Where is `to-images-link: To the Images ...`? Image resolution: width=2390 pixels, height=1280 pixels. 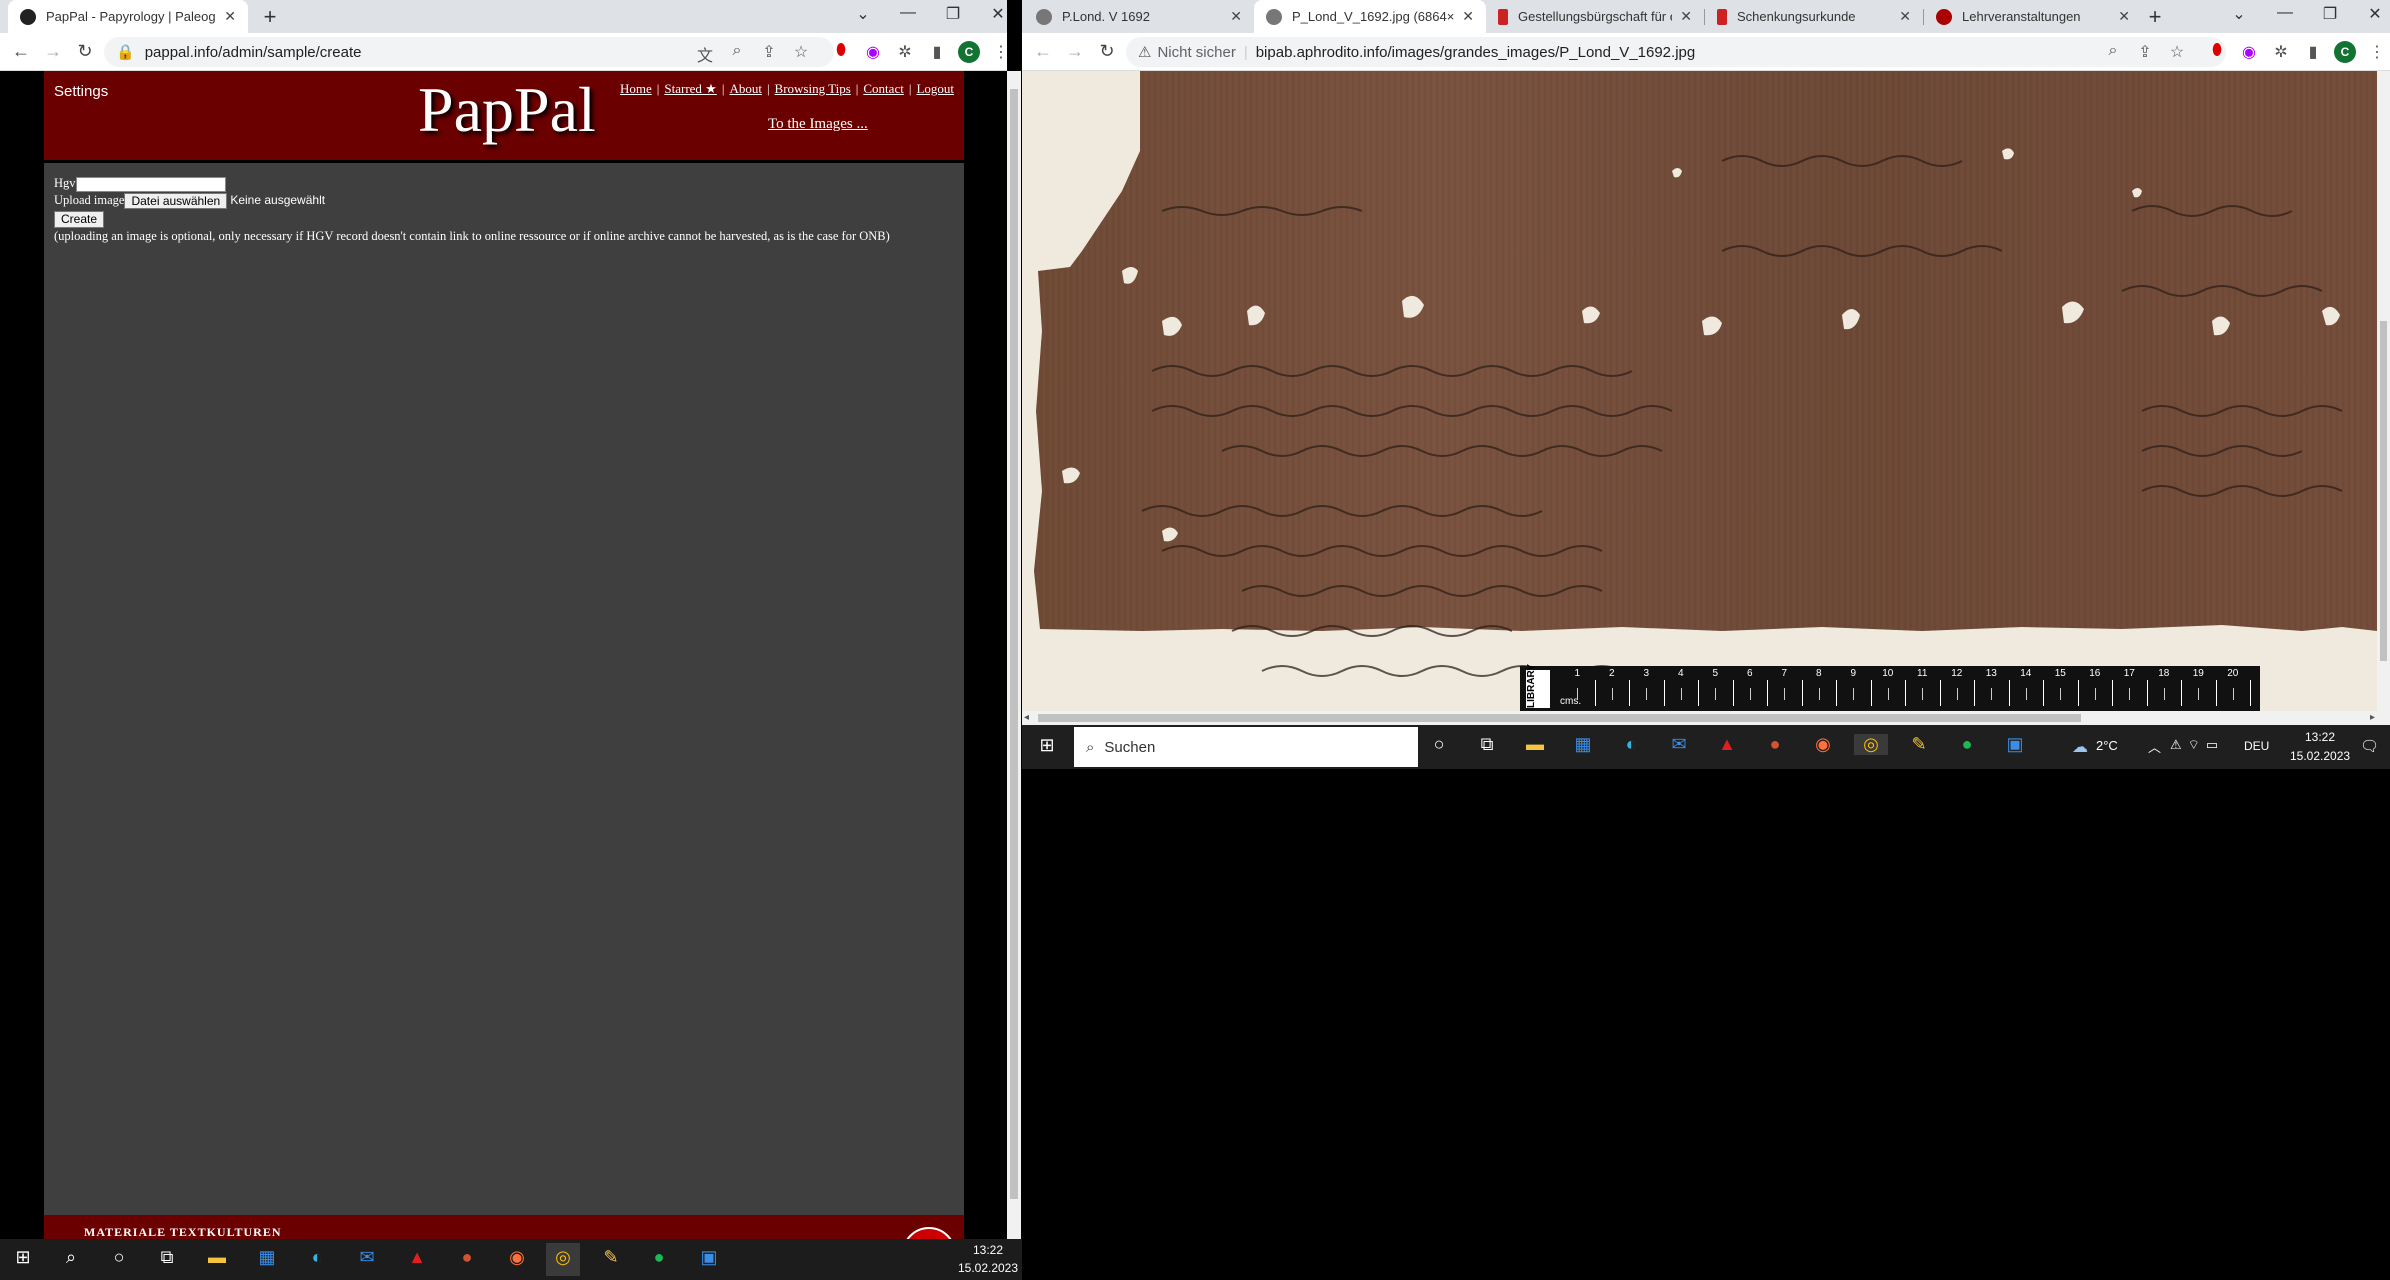
to-images-link: To the Images ... is located at coordinates (818, 124).